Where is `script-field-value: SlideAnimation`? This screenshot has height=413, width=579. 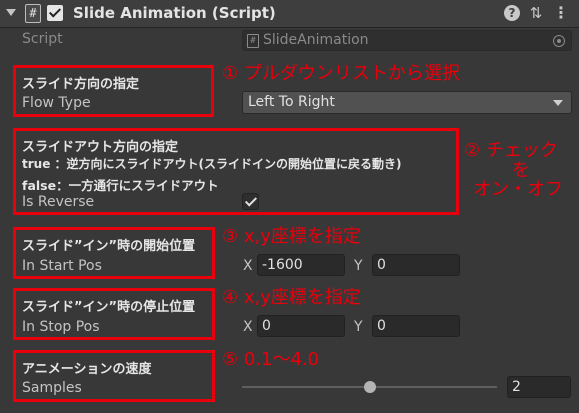 script-field-value: SlideAnimation is located at coordinates (316, 40).